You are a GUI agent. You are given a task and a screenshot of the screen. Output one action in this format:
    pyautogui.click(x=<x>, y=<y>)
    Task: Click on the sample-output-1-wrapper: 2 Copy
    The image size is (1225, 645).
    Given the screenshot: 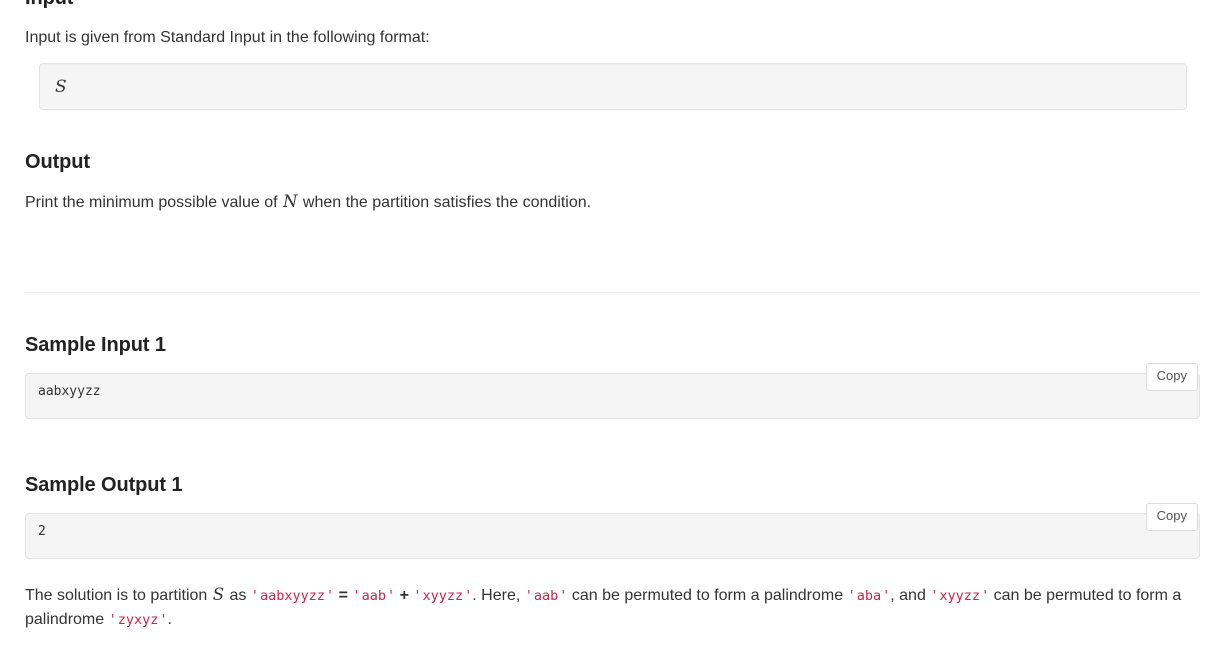 What is the action you would take?
    pyautogui.click(x=612, y=531)
    